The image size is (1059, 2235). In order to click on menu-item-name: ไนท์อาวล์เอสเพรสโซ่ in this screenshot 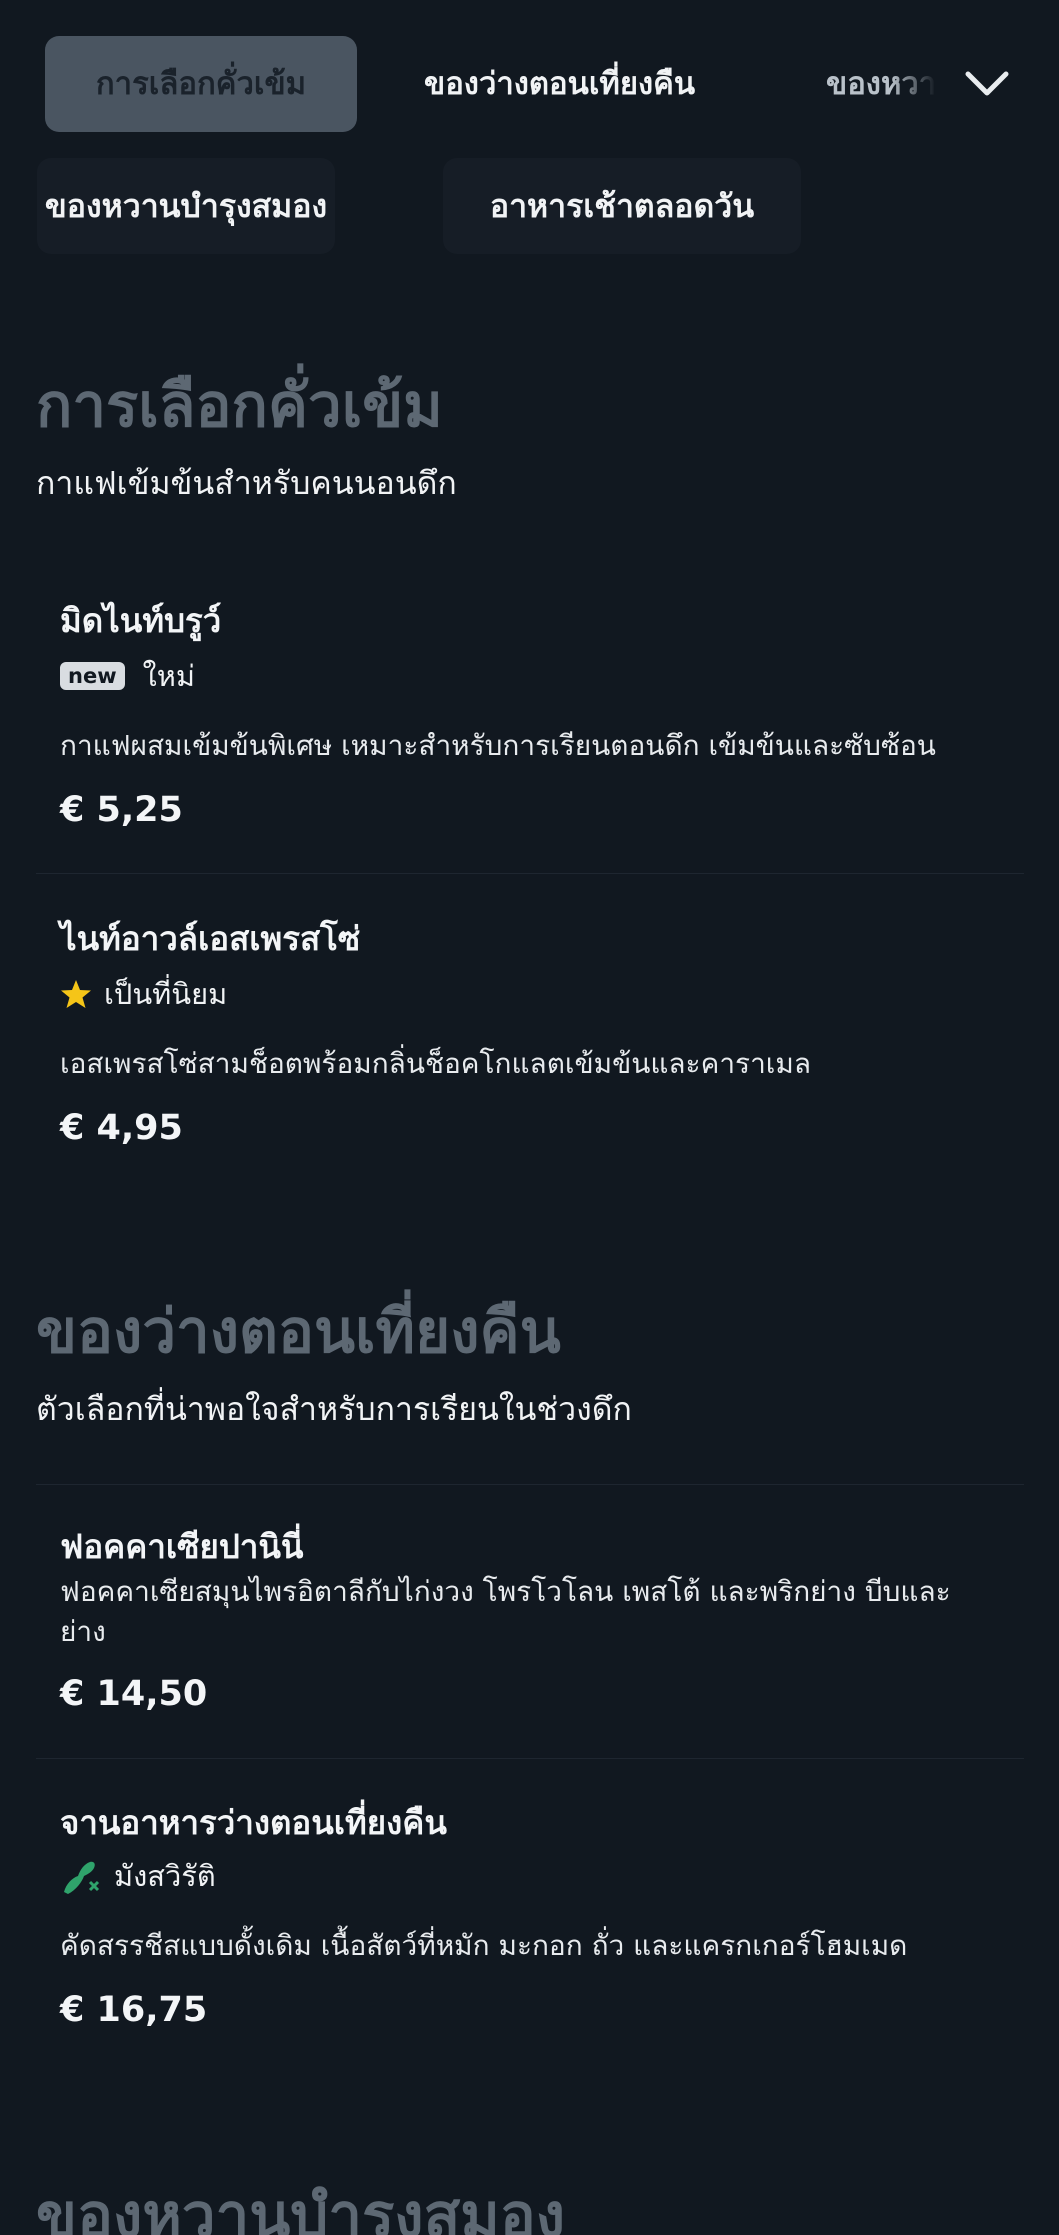, I will do `click(210, 938)`.